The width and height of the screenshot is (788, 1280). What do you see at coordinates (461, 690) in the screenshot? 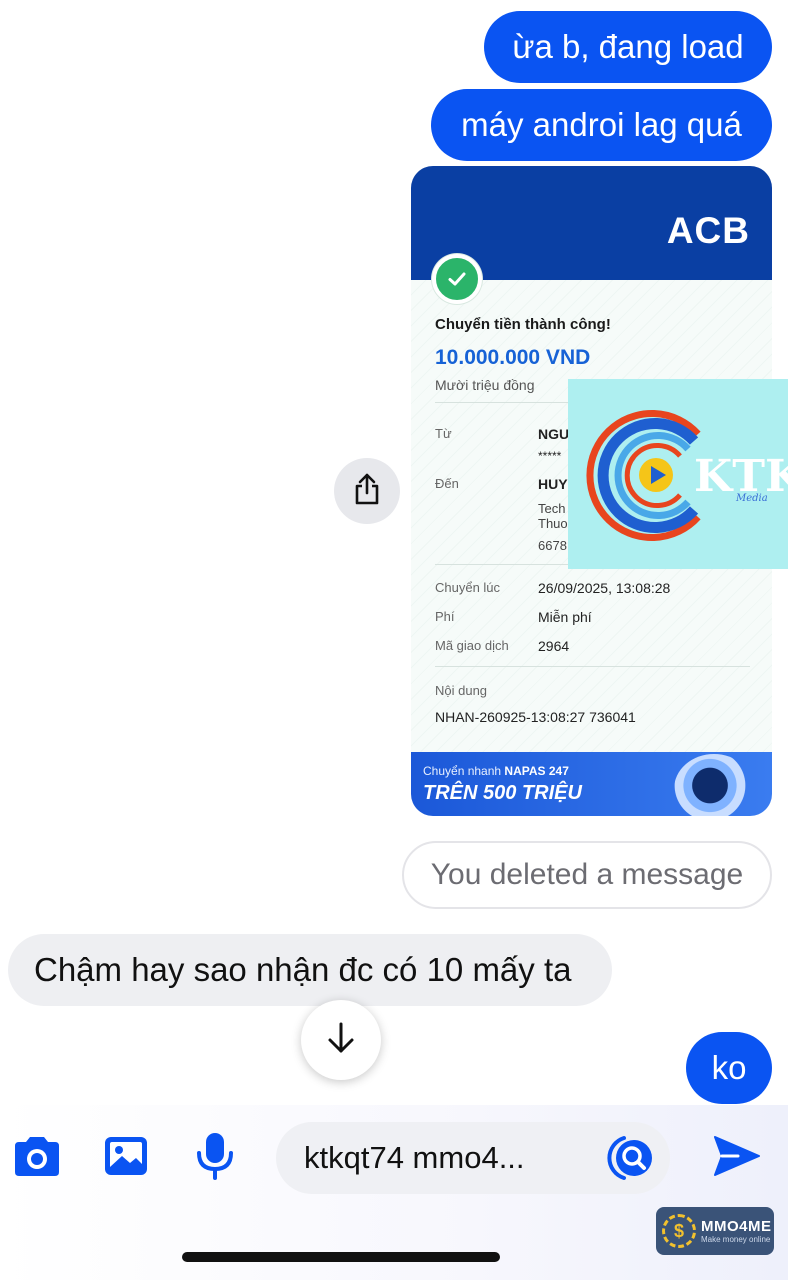
I see `content-label: Nội dung` at bounding box center [461, 690].